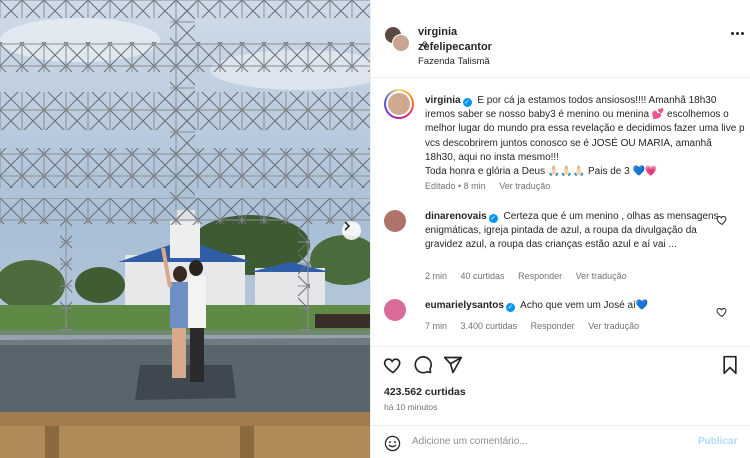  I want to click on edited-label: Editado • 8 min, so click(455, 186).